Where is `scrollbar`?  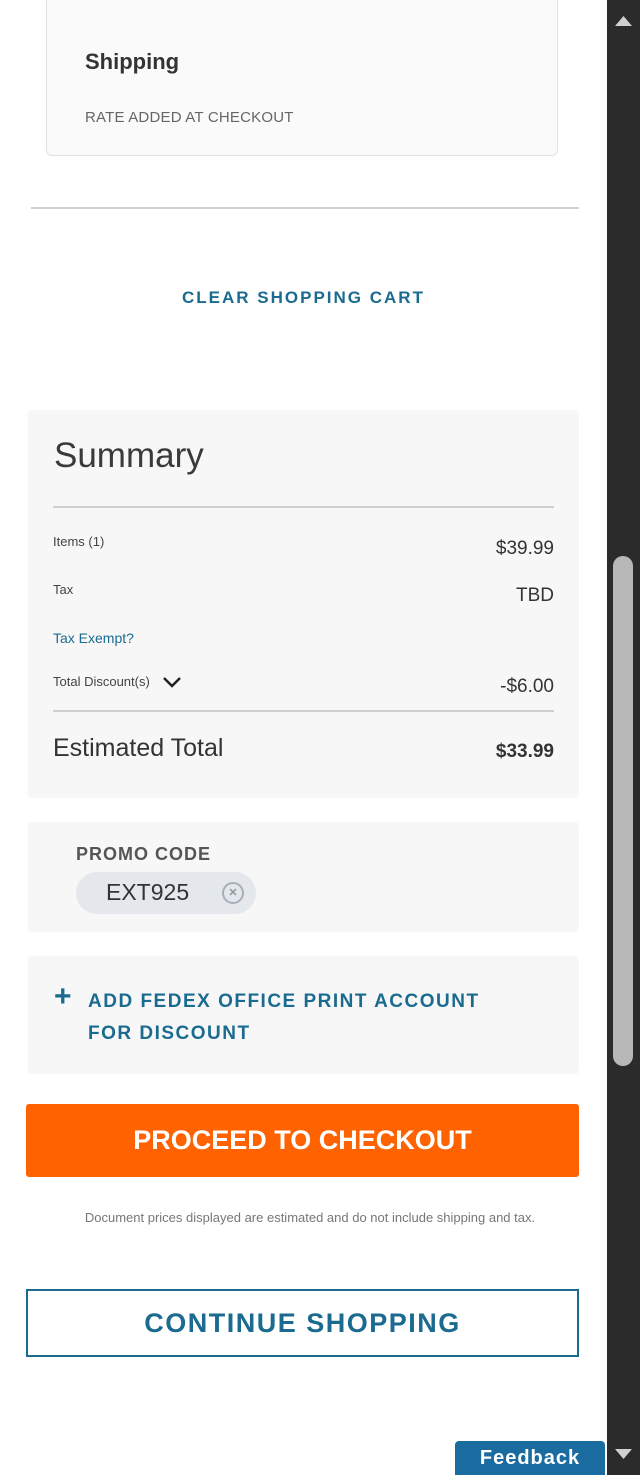 scrollbar is located at coordinates (623, 737).